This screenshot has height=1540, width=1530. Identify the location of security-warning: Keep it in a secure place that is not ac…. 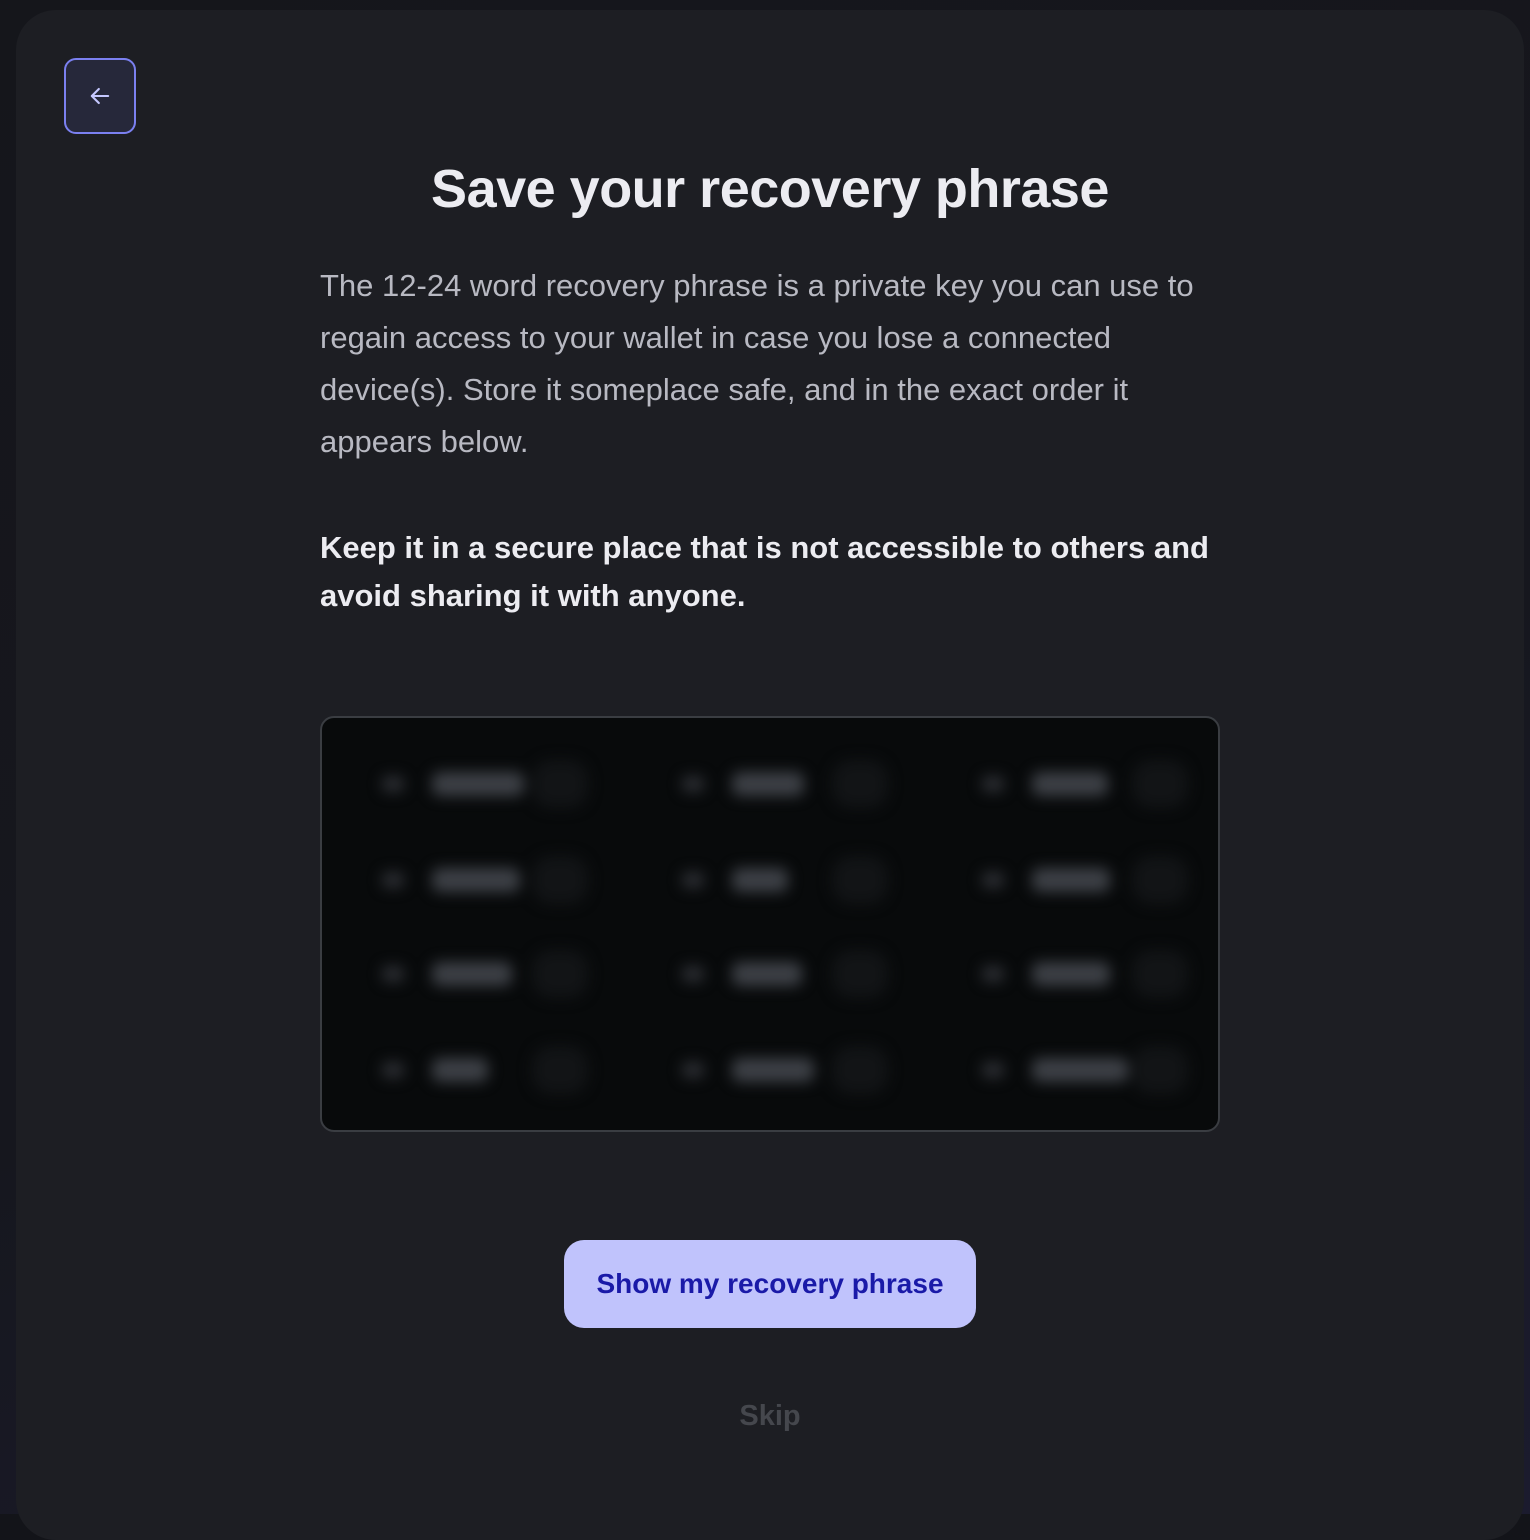
(764, 571).